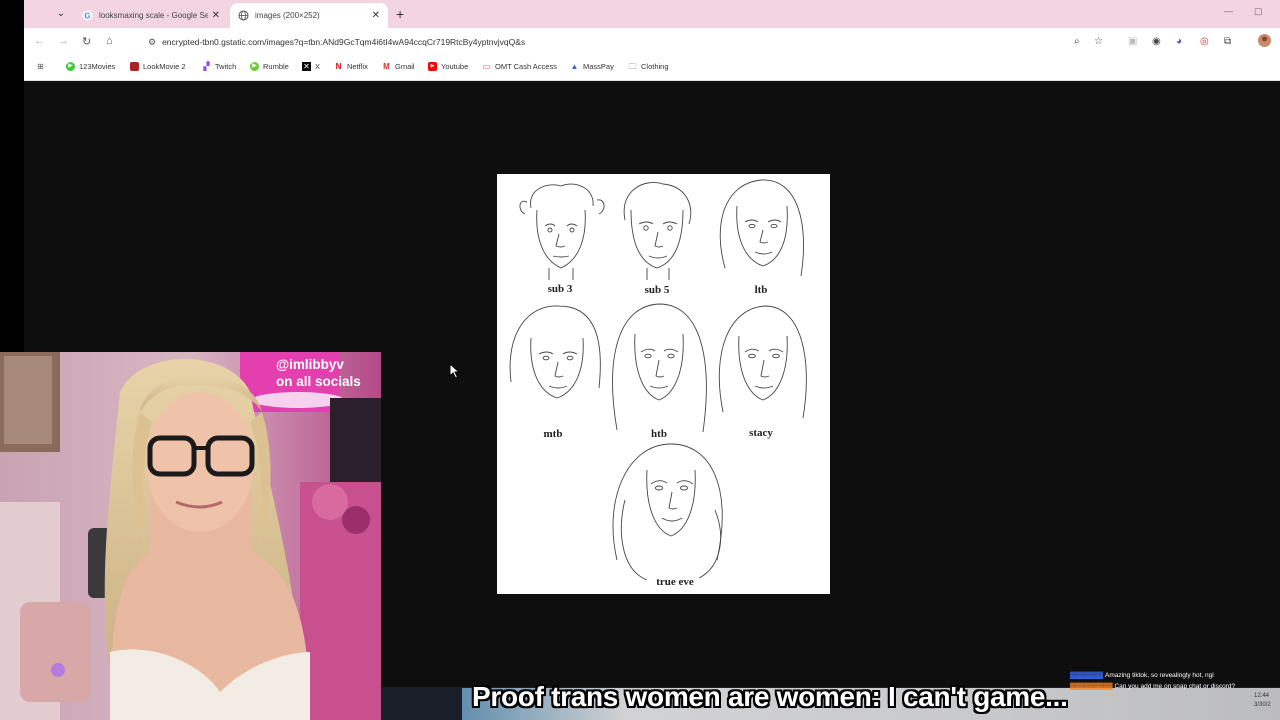  What do you see at coordinates (152, 42) in the screenshot?
I see `site-info-icon: ⚙` at bounding box center [152, 42].